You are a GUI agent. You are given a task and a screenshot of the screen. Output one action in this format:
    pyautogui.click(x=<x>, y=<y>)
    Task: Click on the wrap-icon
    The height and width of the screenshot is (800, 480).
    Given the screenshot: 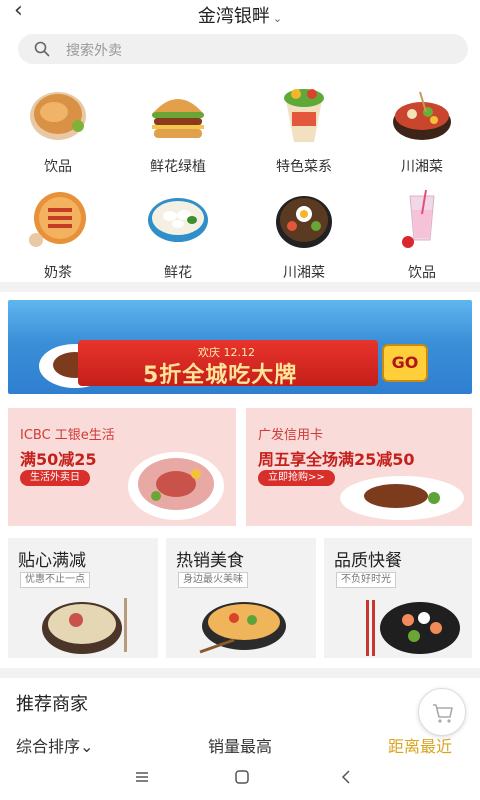 What is the action you would take?
    pyautogui.click(x=304, y=115)
    